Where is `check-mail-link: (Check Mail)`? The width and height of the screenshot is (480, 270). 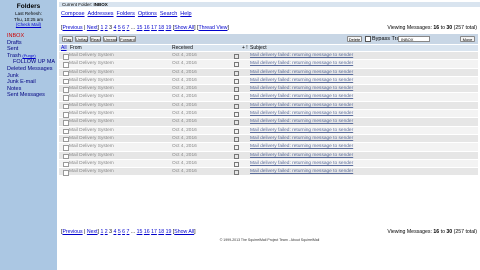
check-mail-link: (Check Mail) is located at coordinates (28, 24).